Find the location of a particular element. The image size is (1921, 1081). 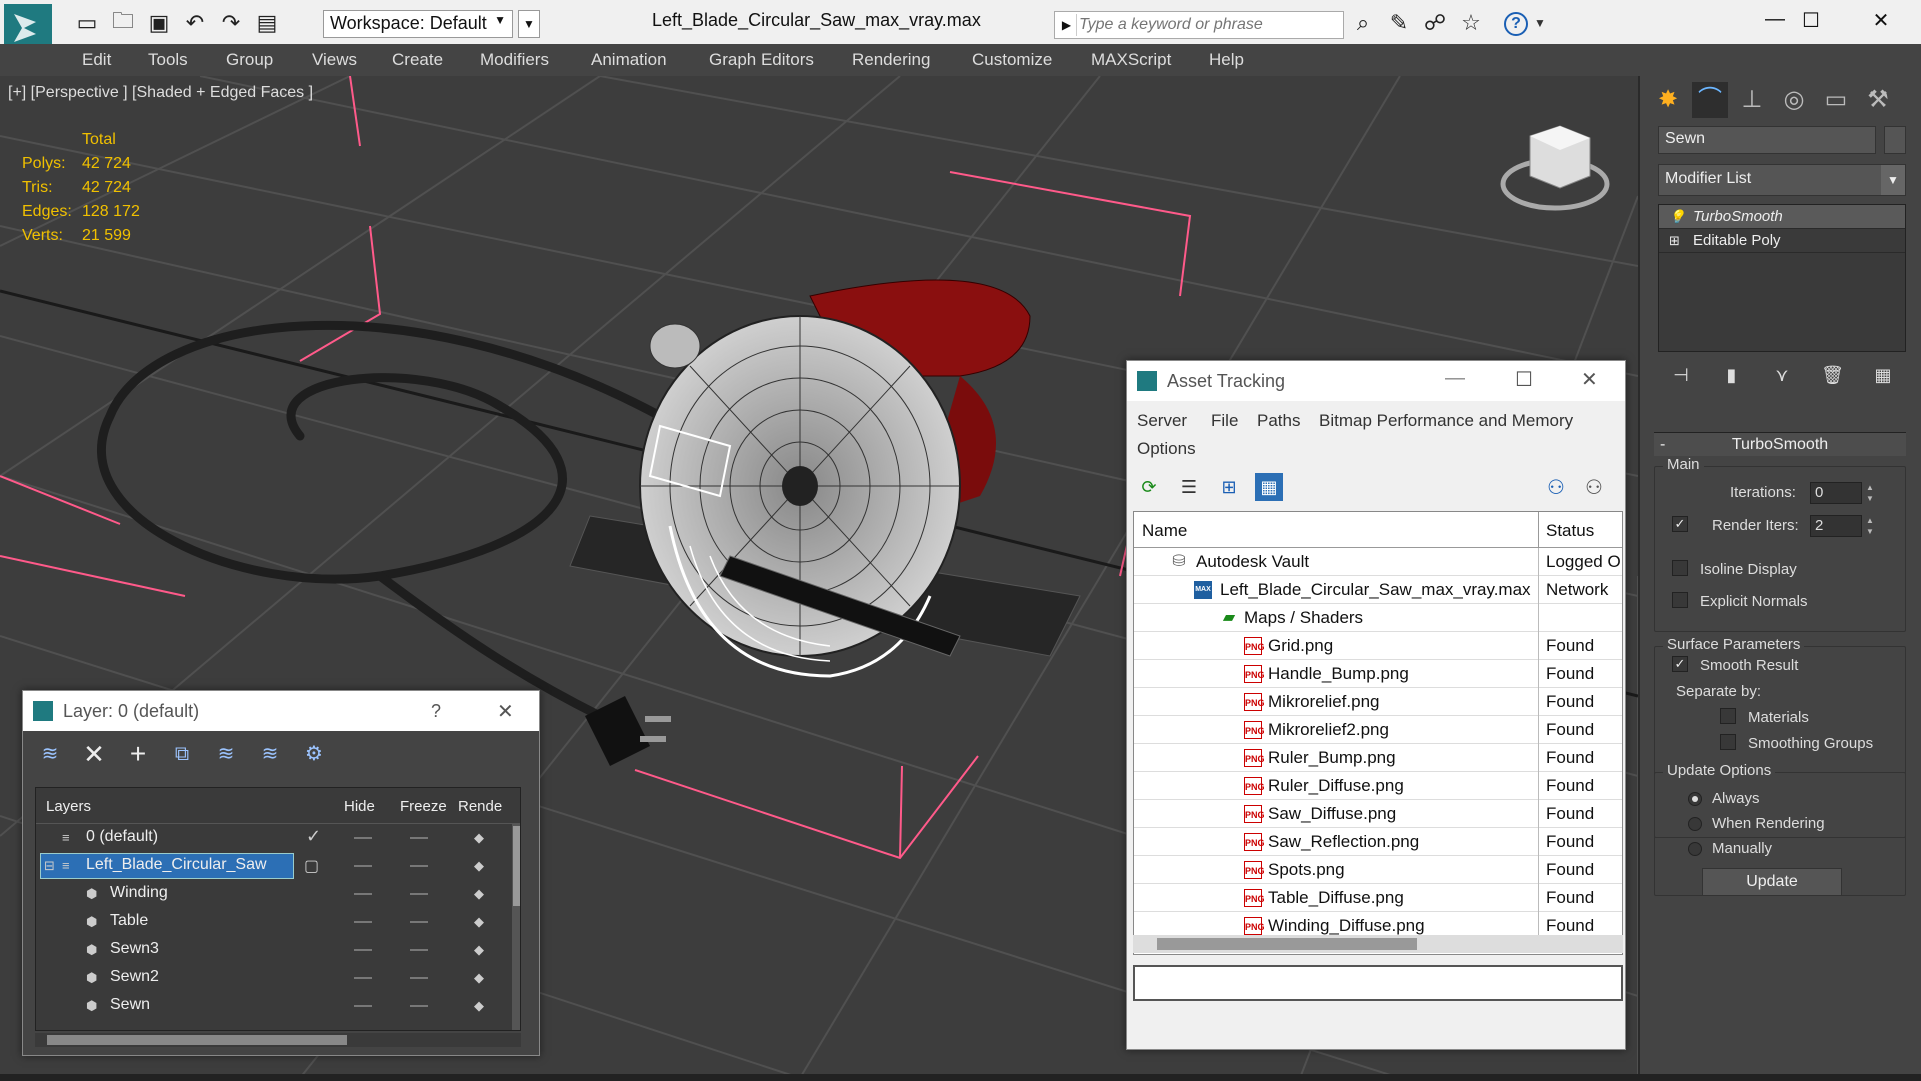

smoothing-groups-checkbox is located at coordinates (1728, 742).